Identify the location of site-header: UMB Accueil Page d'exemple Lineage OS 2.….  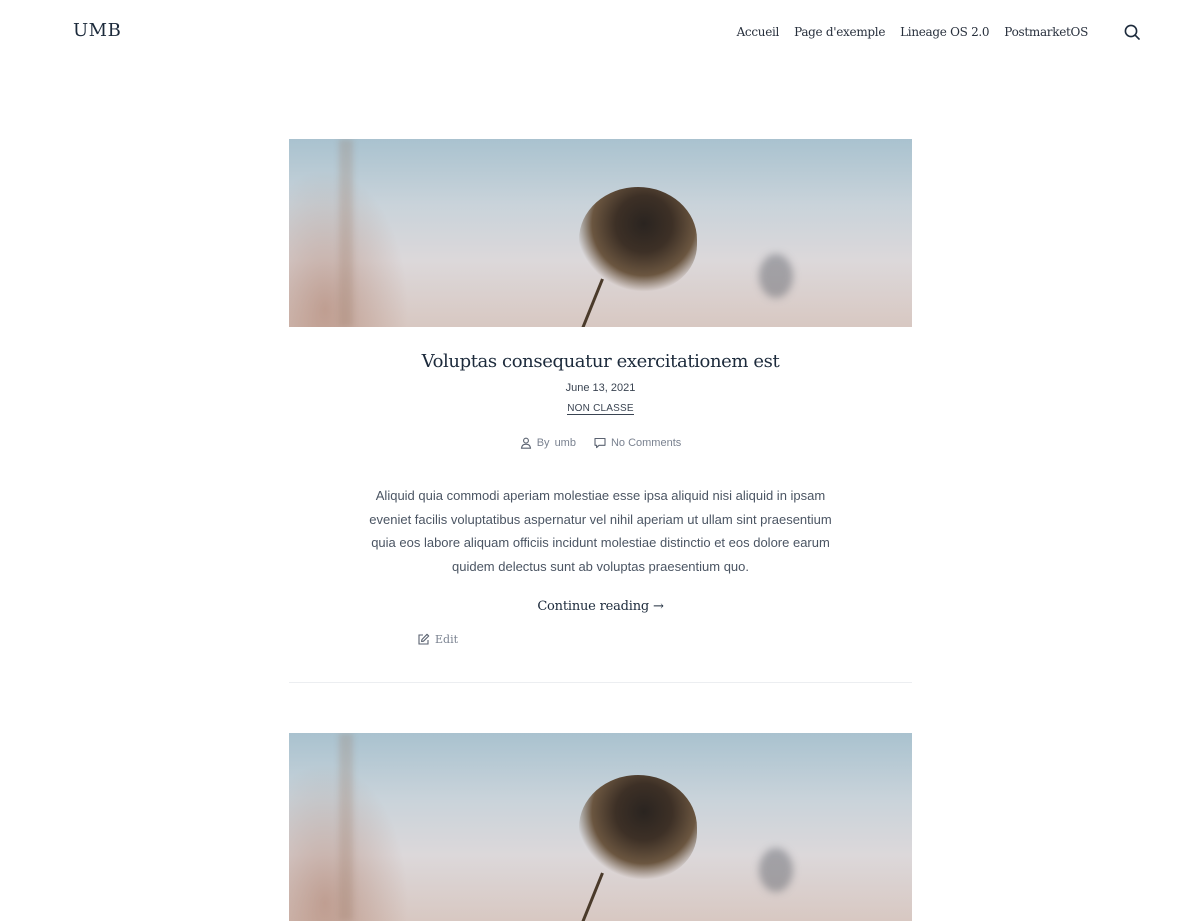
(600, 32).